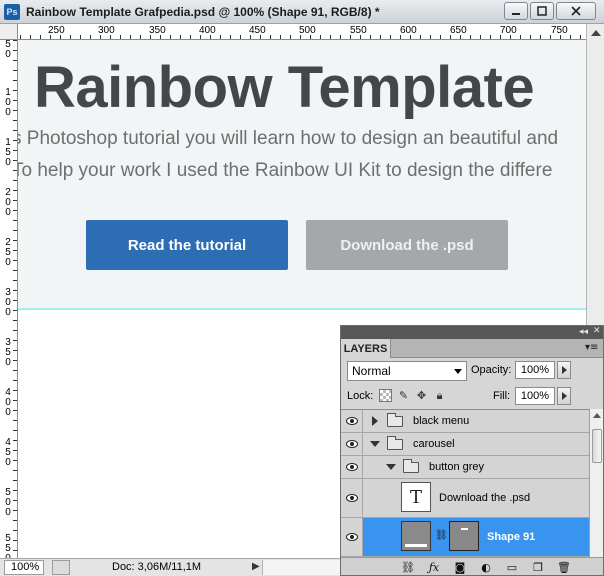  I want to click on status-menu-arrow-icon: ▶, so click(256, 566).